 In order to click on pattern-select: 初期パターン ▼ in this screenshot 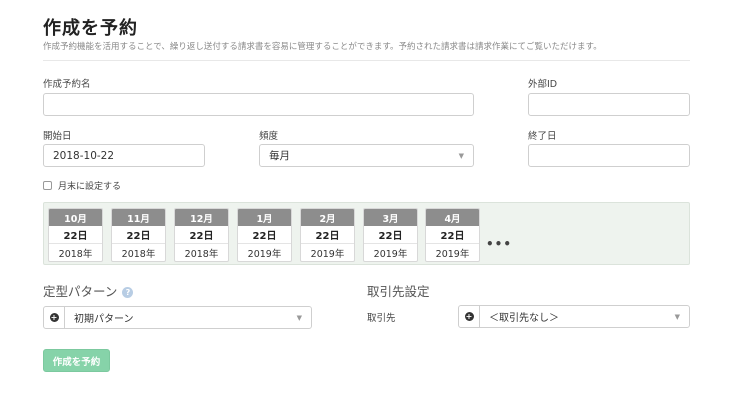, I will do `click(188, 317)`.